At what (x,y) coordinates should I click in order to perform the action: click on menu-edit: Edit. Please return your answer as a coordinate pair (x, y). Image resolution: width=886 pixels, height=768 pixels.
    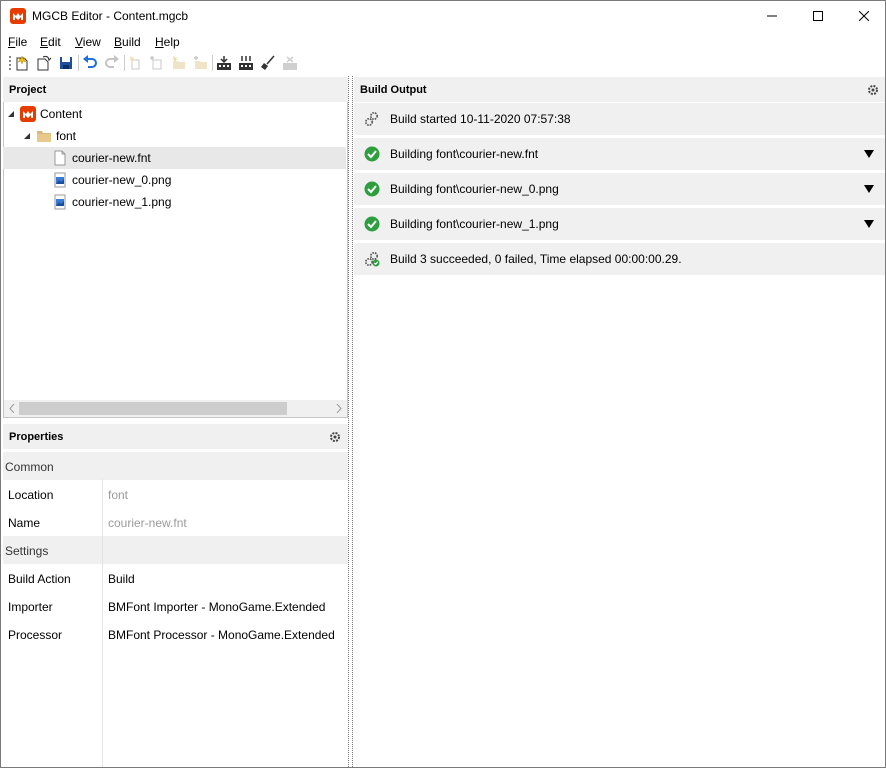
    Looking at the image, I should click on (50, 42).